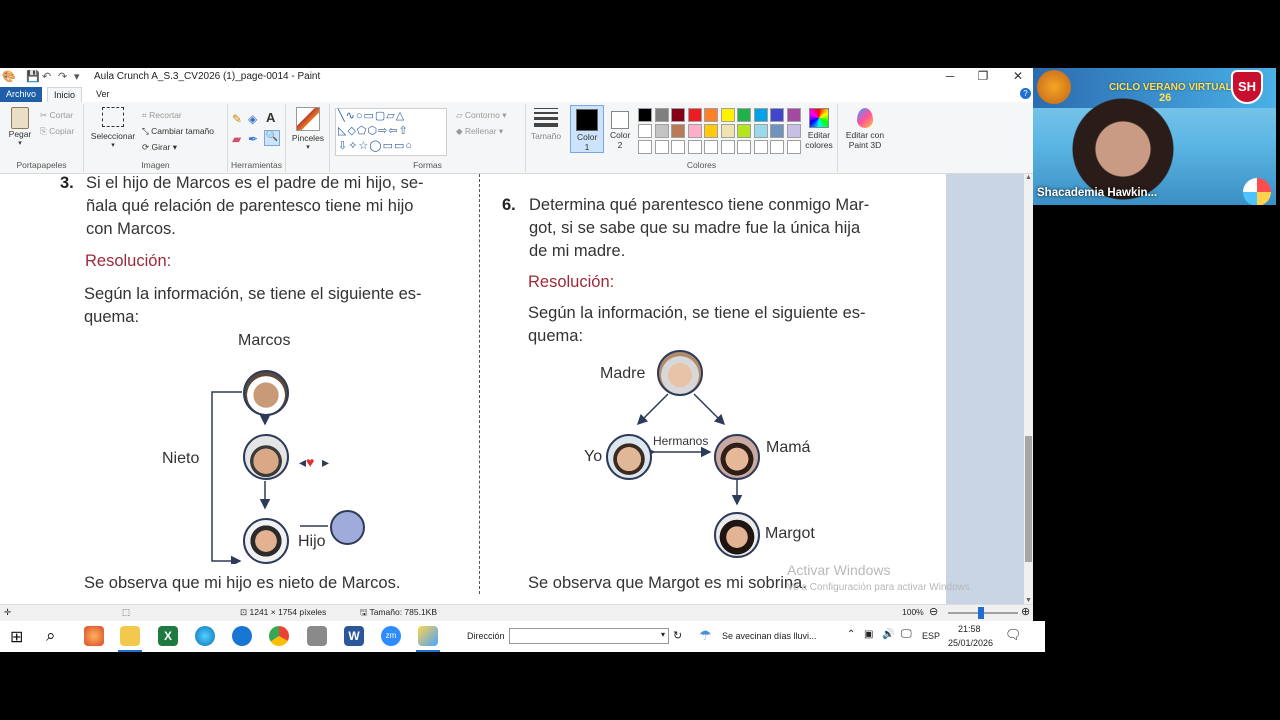 Image resolution: width=1280 pixels, height=720 pixels. I want to click on select-button: Seleccionar ▾, so click(113, 129).